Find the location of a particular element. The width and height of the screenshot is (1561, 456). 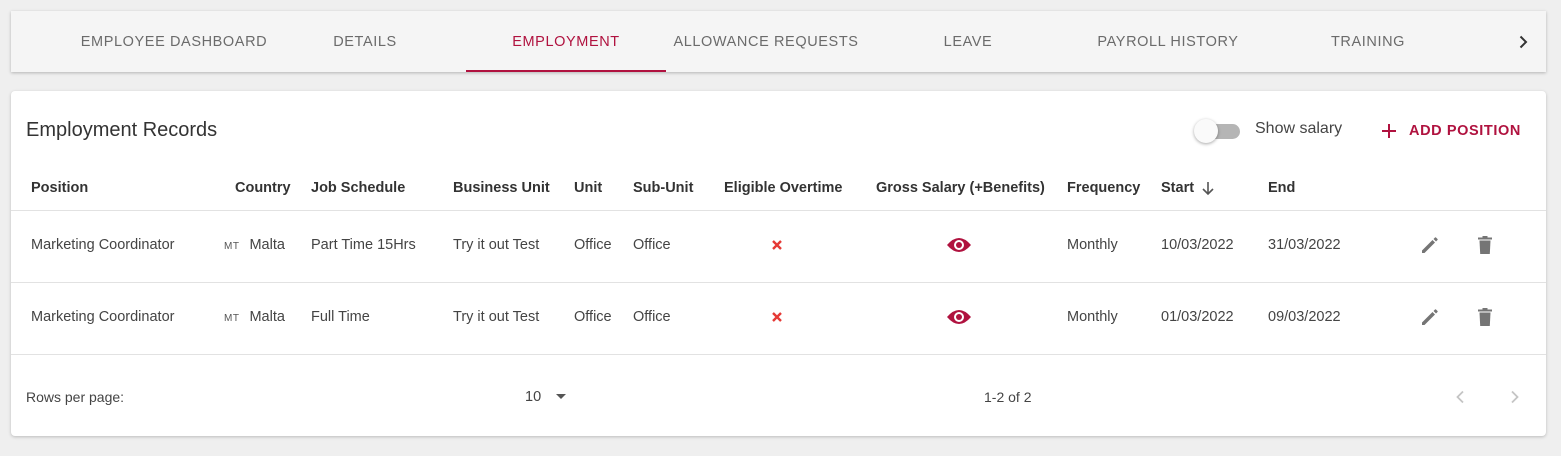

previous-page-button is located at coordinates (1460, 397).